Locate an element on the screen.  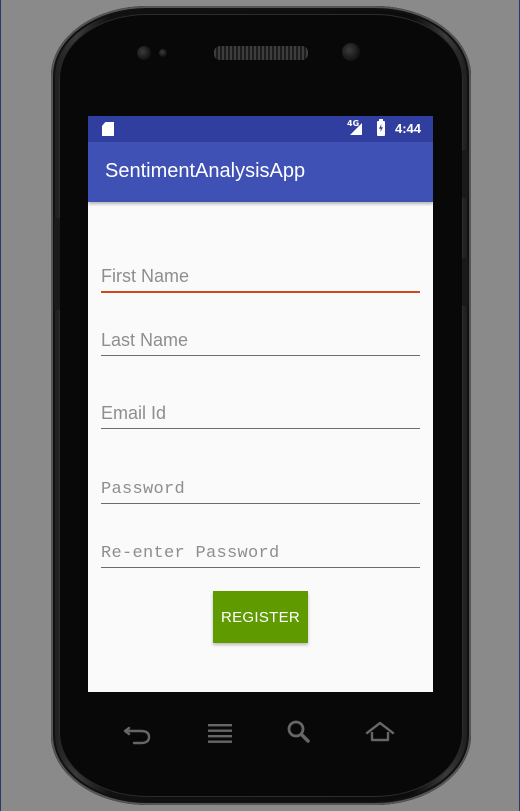
hardware-nav-bar is located at coordinates (260, 732).